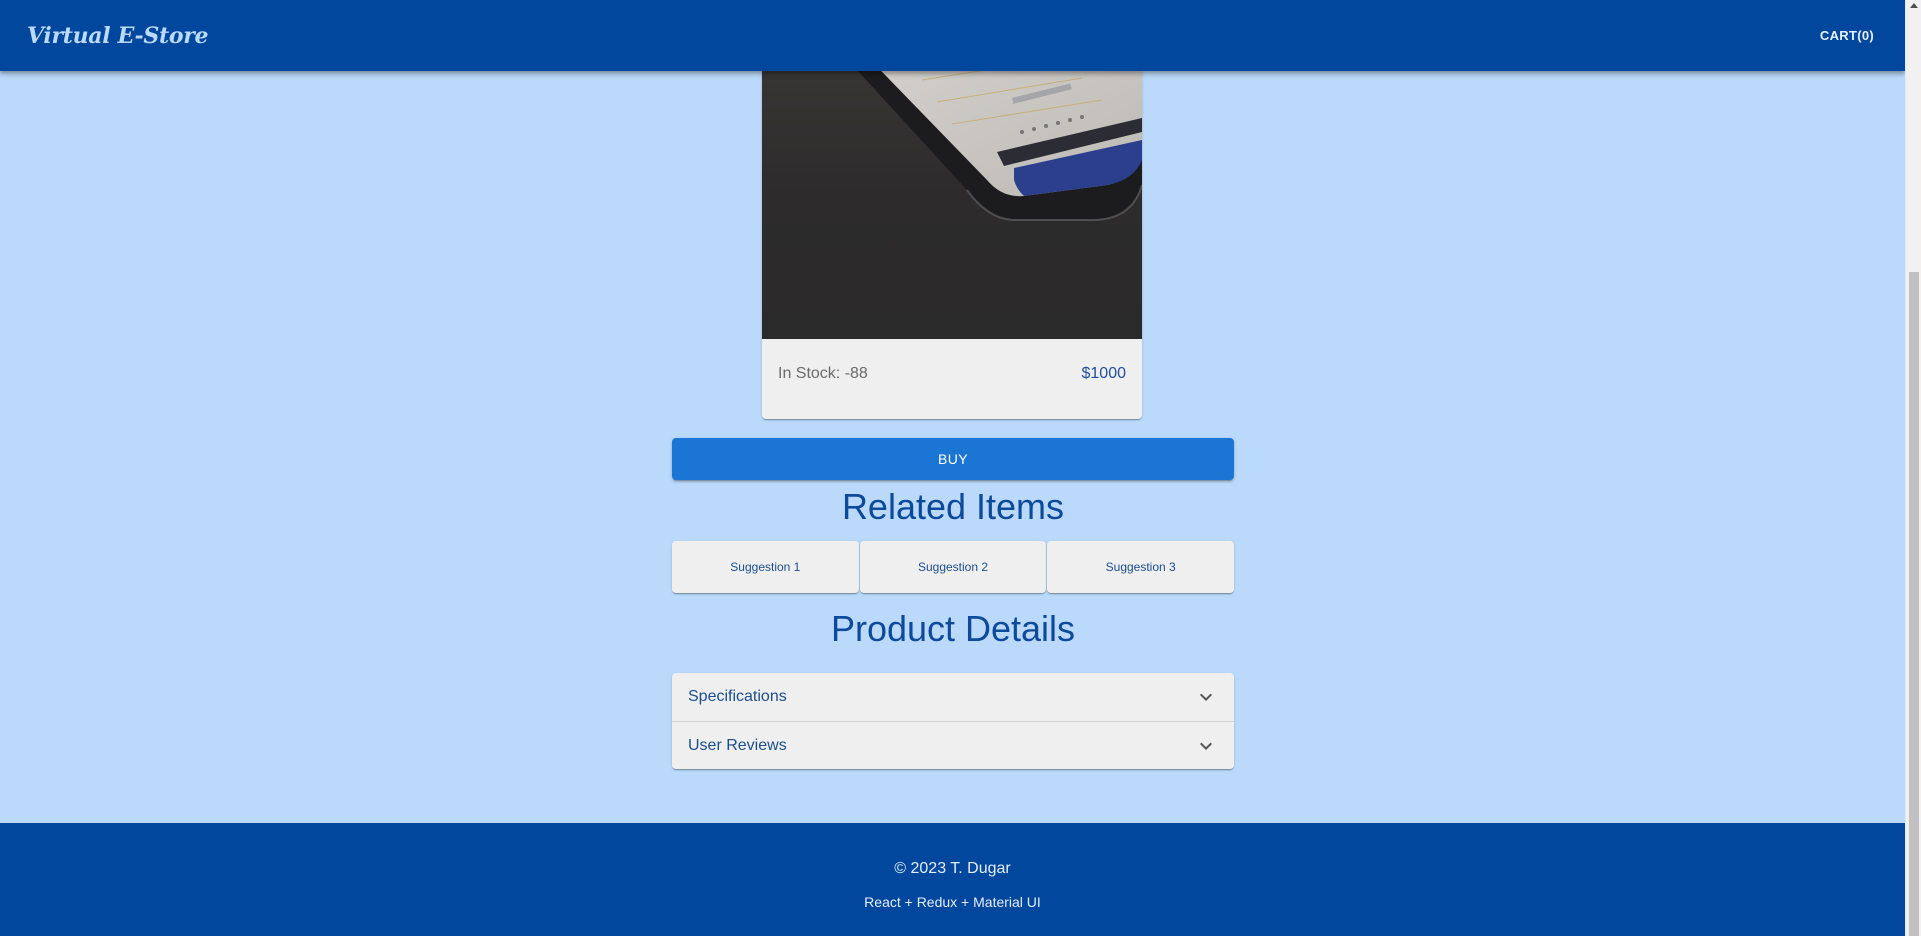  Describe the element at coordinates (953, 697) in the screenshot. I see `accordion-specifications: Specifications` at that location.